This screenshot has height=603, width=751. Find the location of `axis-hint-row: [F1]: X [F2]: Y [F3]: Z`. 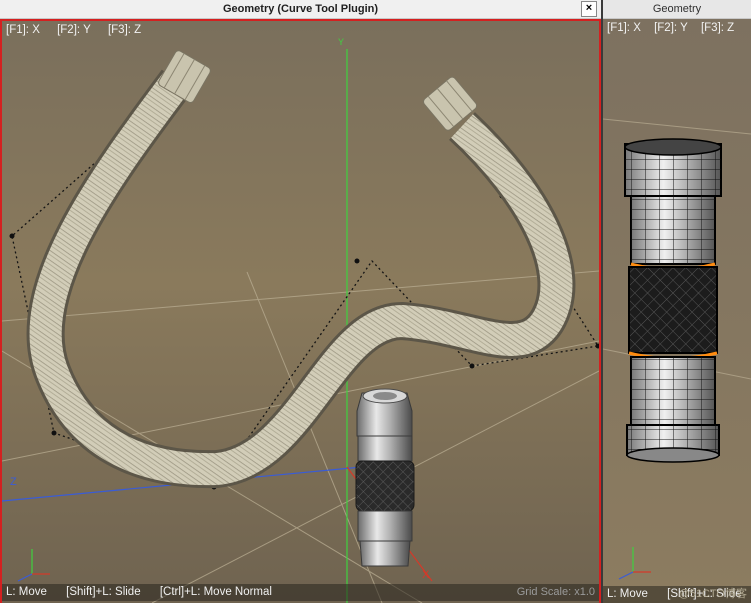

axis-hint-row: [F1]: X [F2]: Y [F3]: Z is located at coordinates (80, 30).